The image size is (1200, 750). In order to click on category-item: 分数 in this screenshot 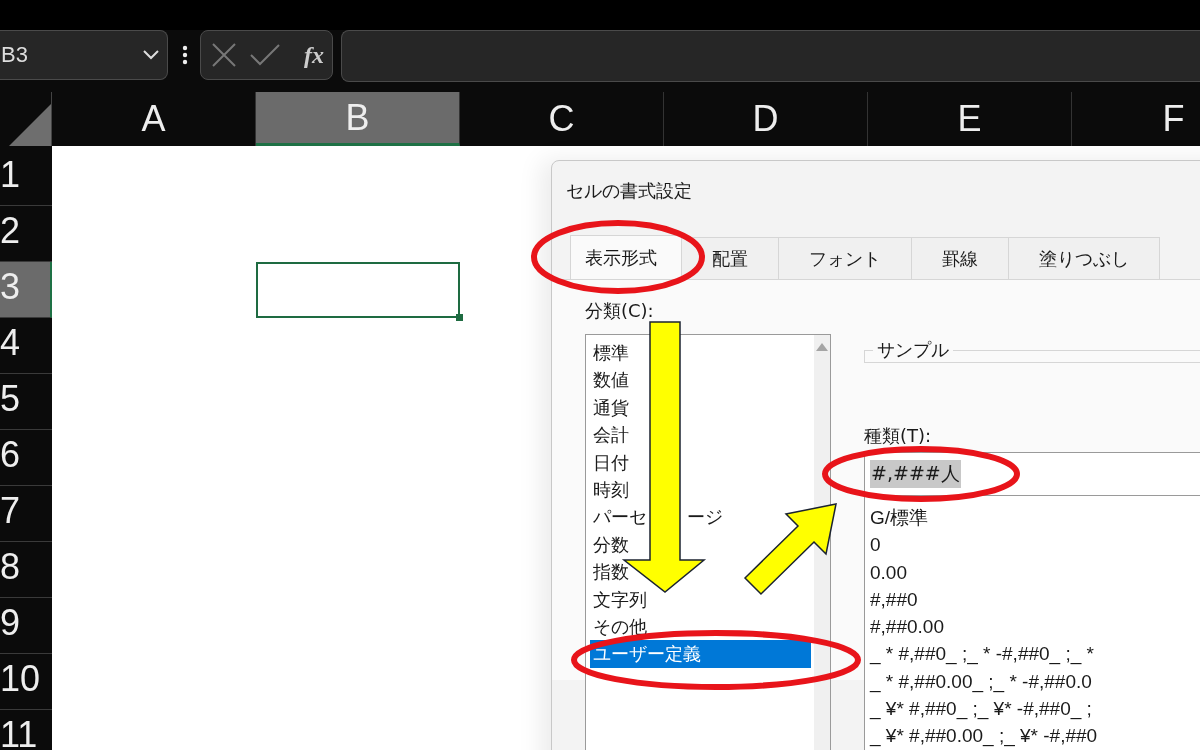, I will do `click(609, 544)`.